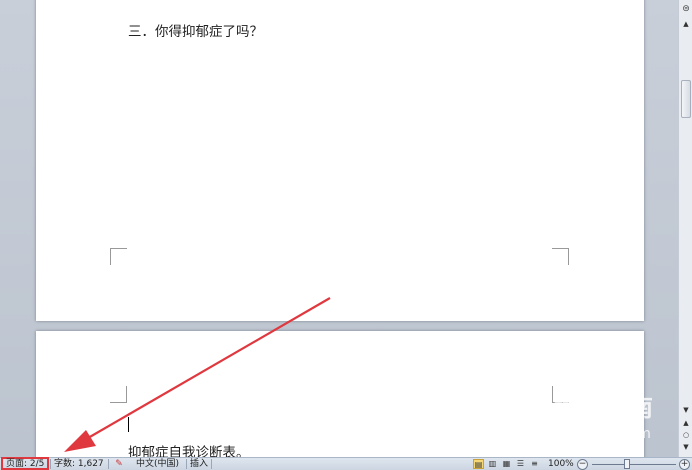  I want to click on vertical-scrollbar: ⊜ ▲ ▼ ▲ ○ ▼, so click(685, 228).